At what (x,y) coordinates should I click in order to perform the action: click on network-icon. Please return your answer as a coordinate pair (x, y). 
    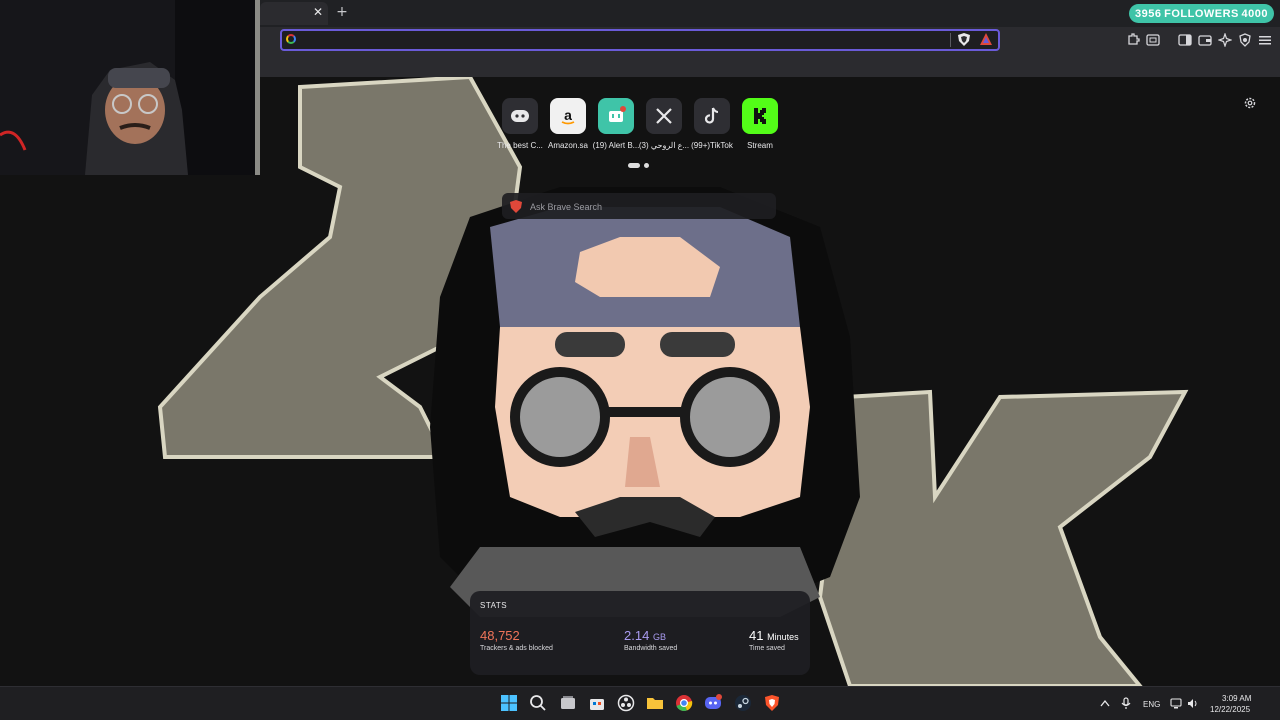
    Looking at the image, I should click on (1176, 703).